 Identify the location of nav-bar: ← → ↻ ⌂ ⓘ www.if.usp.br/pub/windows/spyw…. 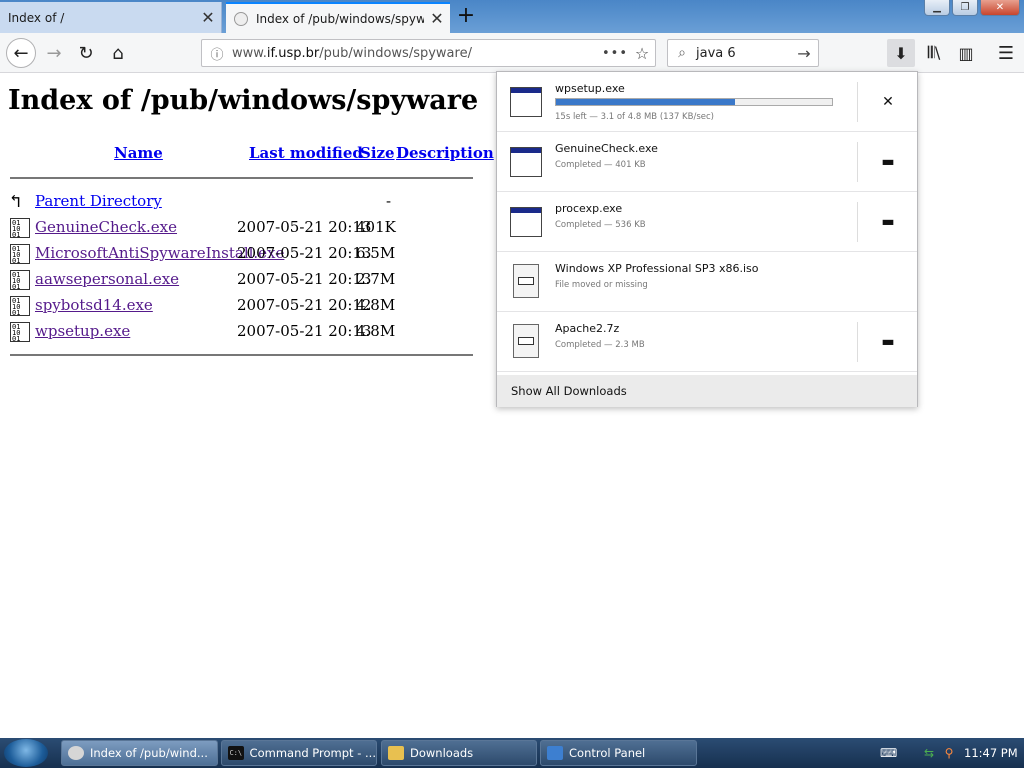
(512, 53).